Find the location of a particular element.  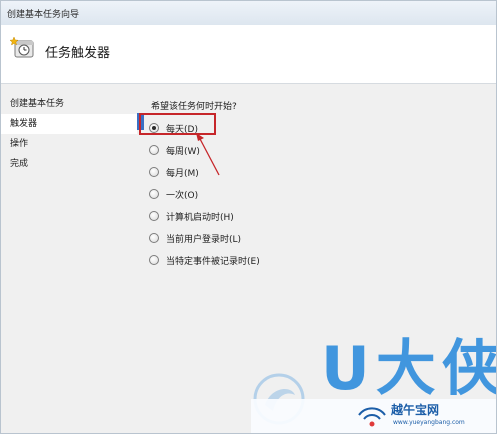

sidebar-item-action: 操作 is located at coordinates (69, 144).